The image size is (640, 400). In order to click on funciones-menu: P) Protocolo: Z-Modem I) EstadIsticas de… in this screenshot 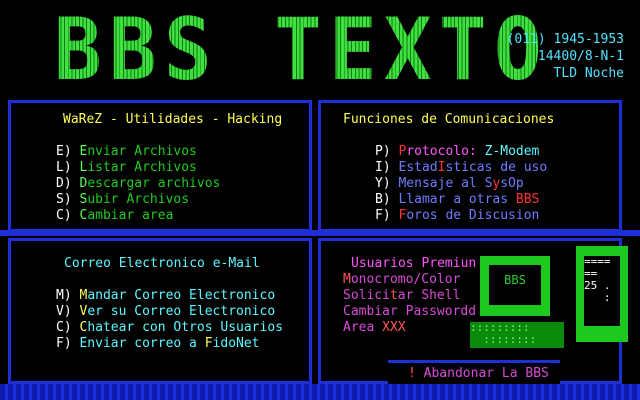, I will do `click(461, 184)`.